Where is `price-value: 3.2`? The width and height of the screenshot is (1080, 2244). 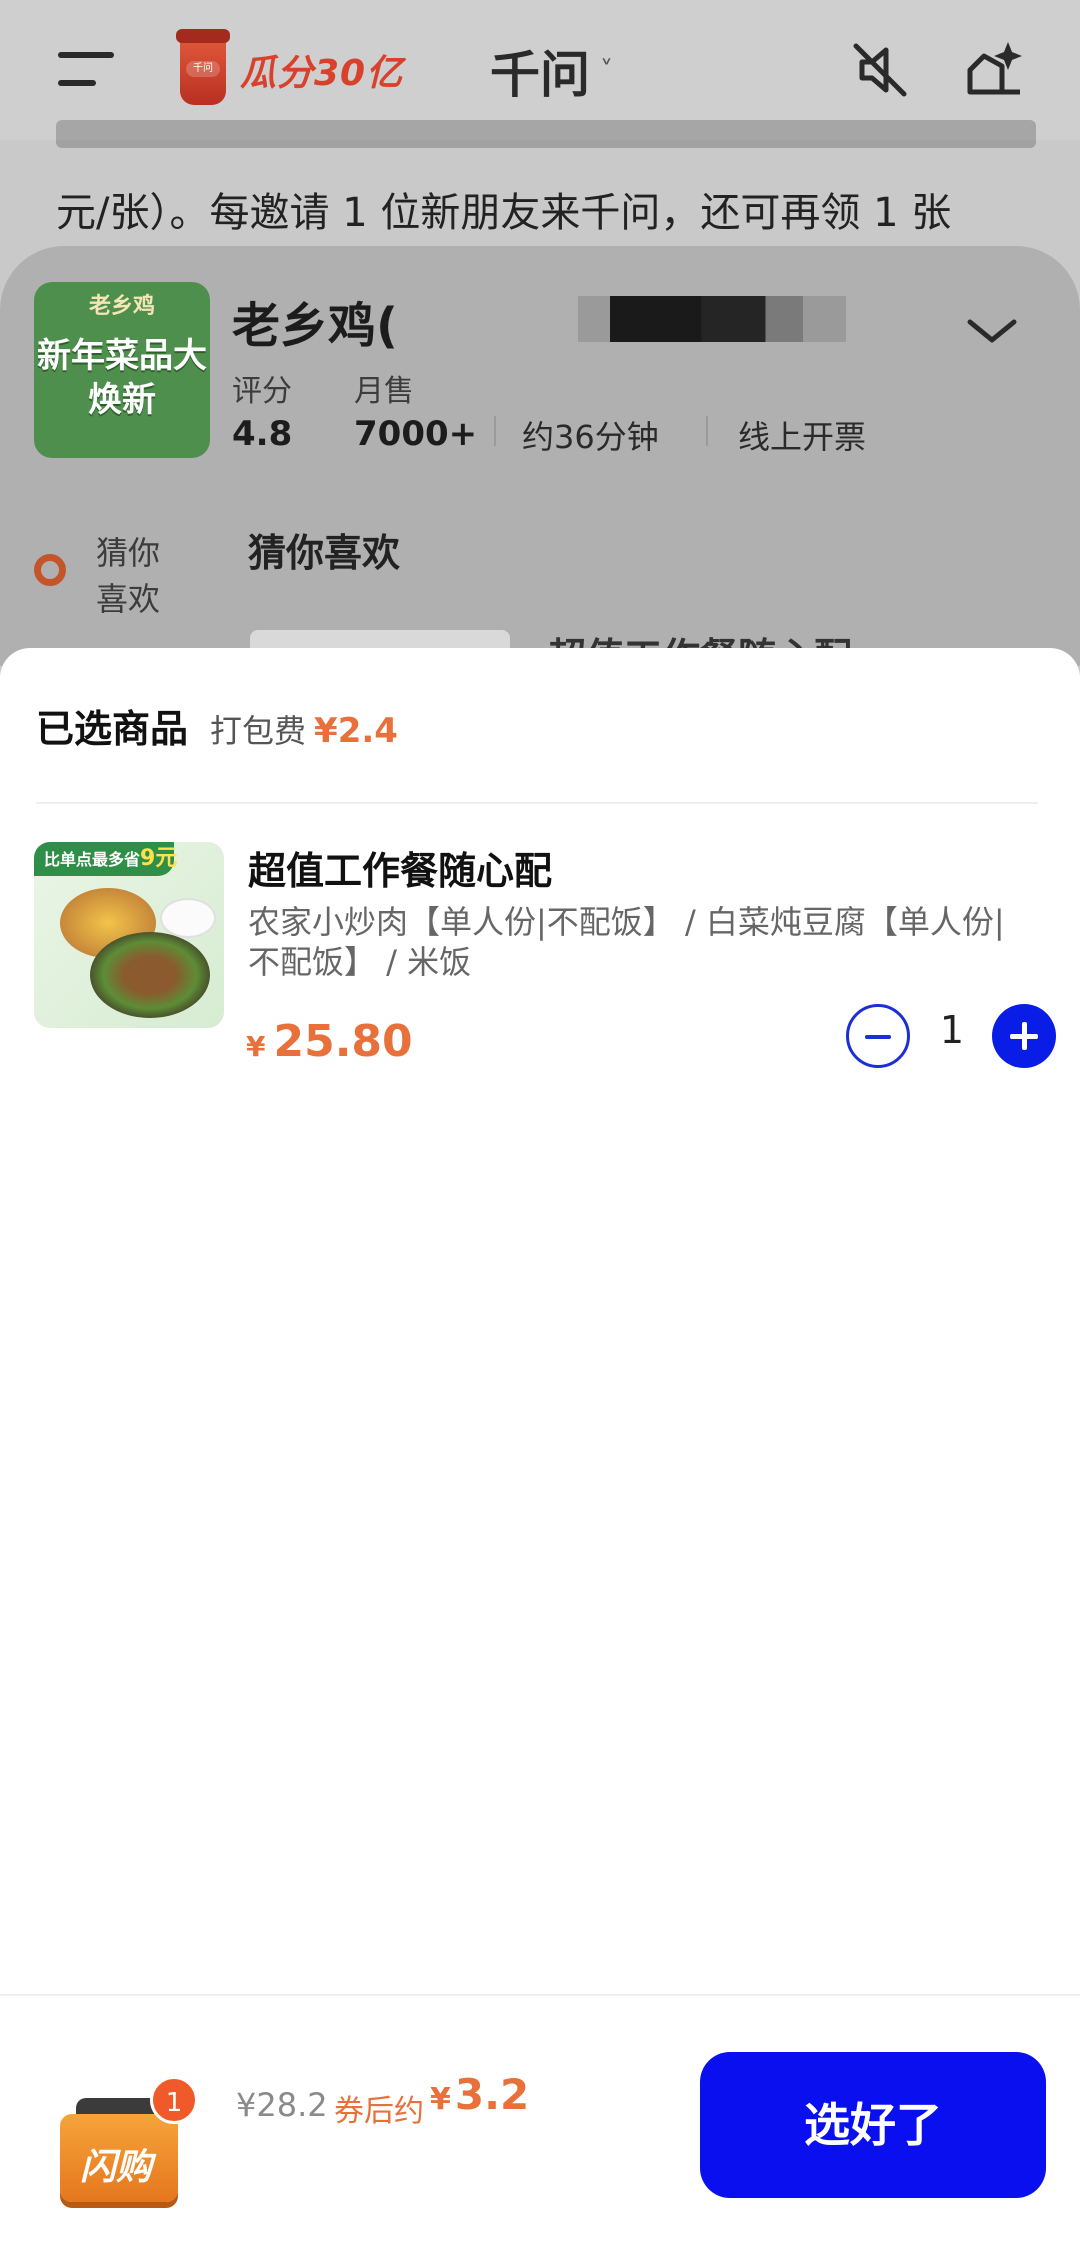 price-value: 3.2 is located at coordinates (492, 2094).